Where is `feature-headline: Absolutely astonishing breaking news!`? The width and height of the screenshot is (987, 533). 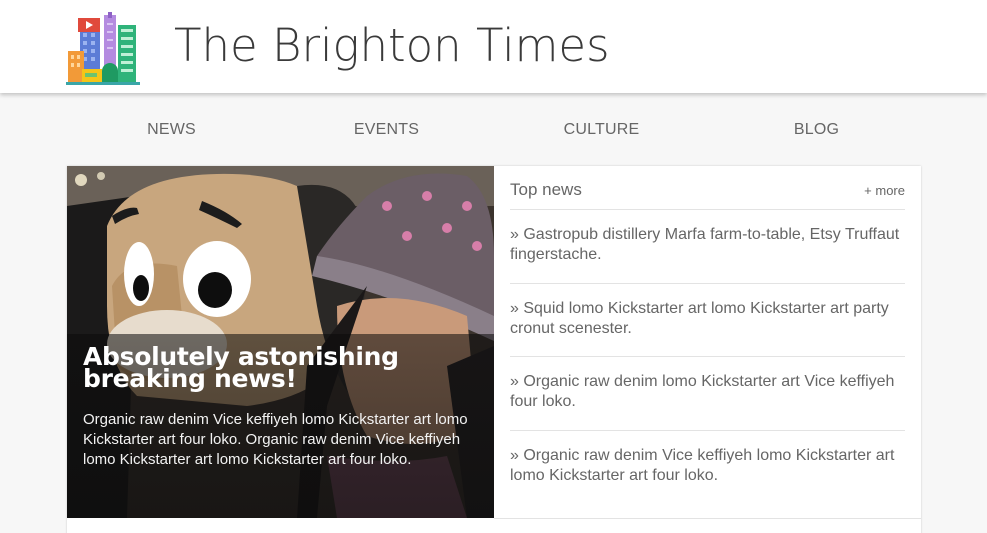 feature-headline: Absolutely astonishing breaking news! is located at coordinates (280, 367).